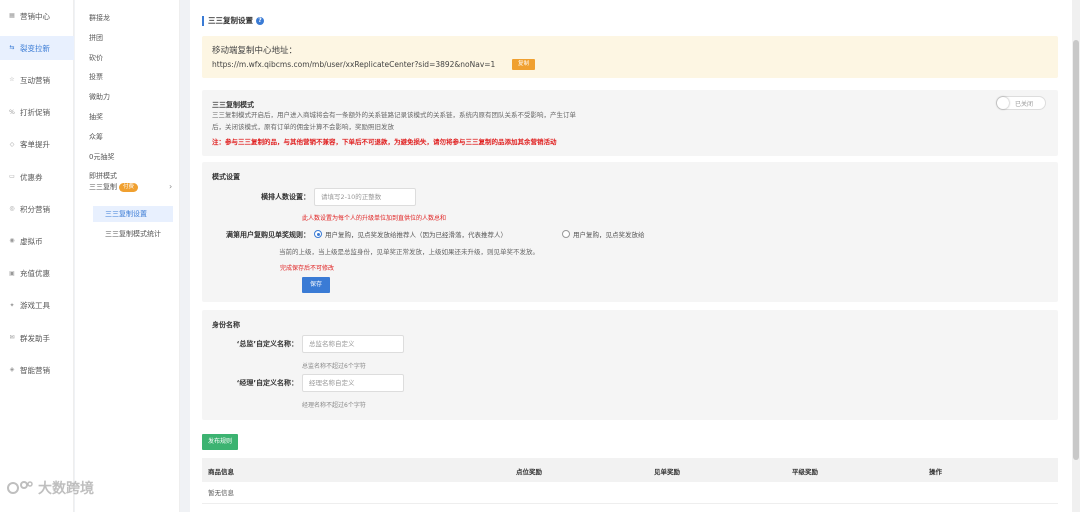  I want to click on page-scrollbar, so click(1076, 256).